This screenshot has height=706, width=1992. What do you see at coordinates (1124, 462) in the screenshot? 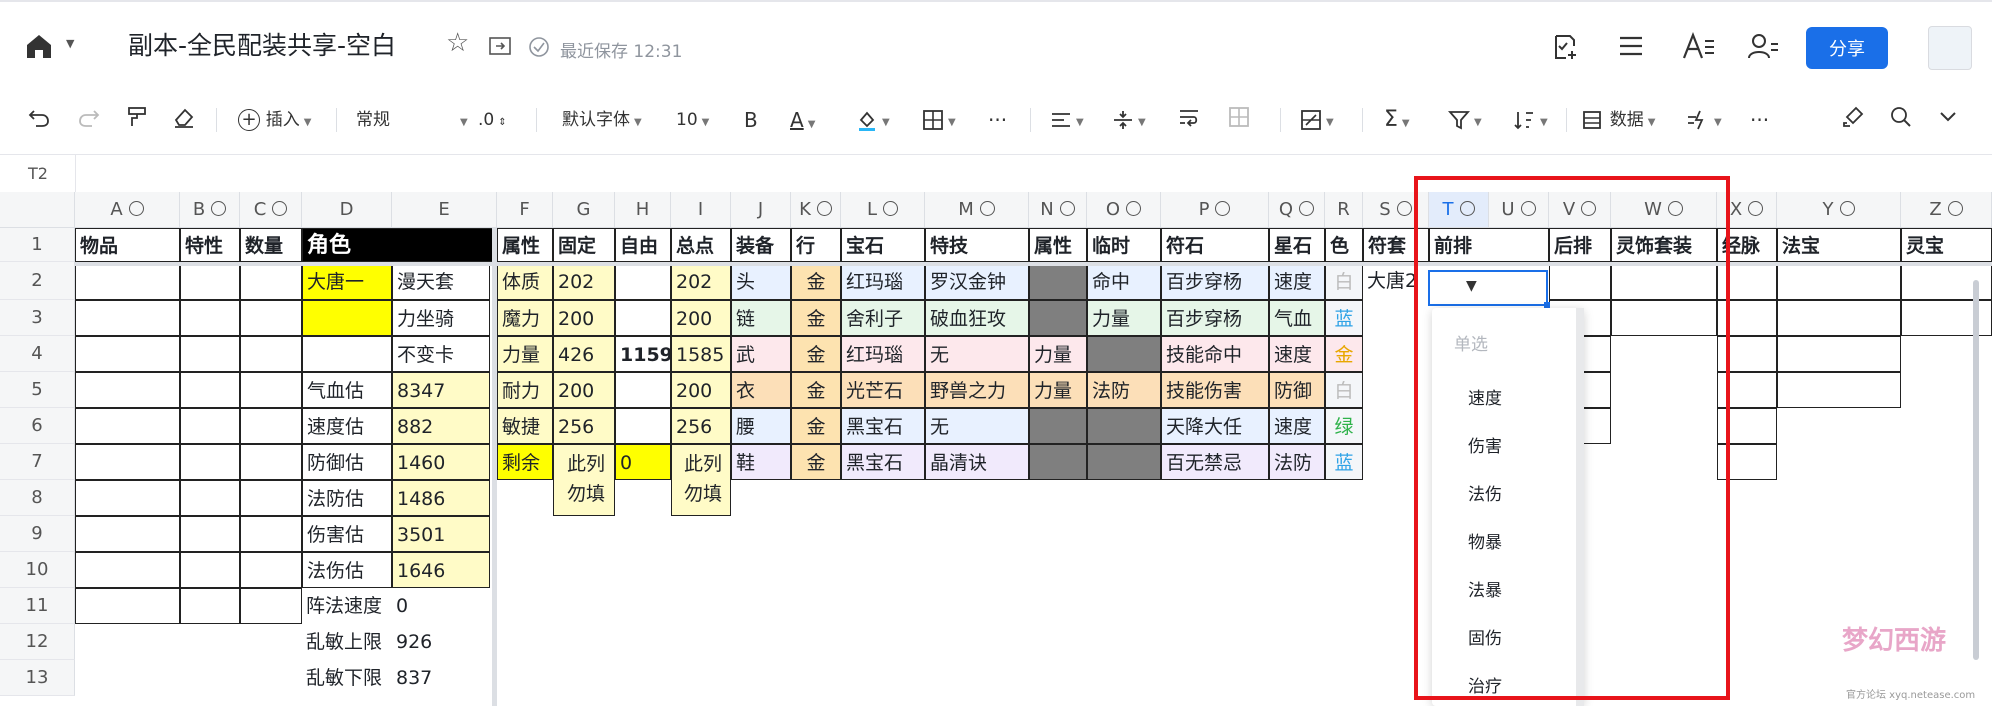
I see `temporary-cell` at bounding box center [1124, 462].